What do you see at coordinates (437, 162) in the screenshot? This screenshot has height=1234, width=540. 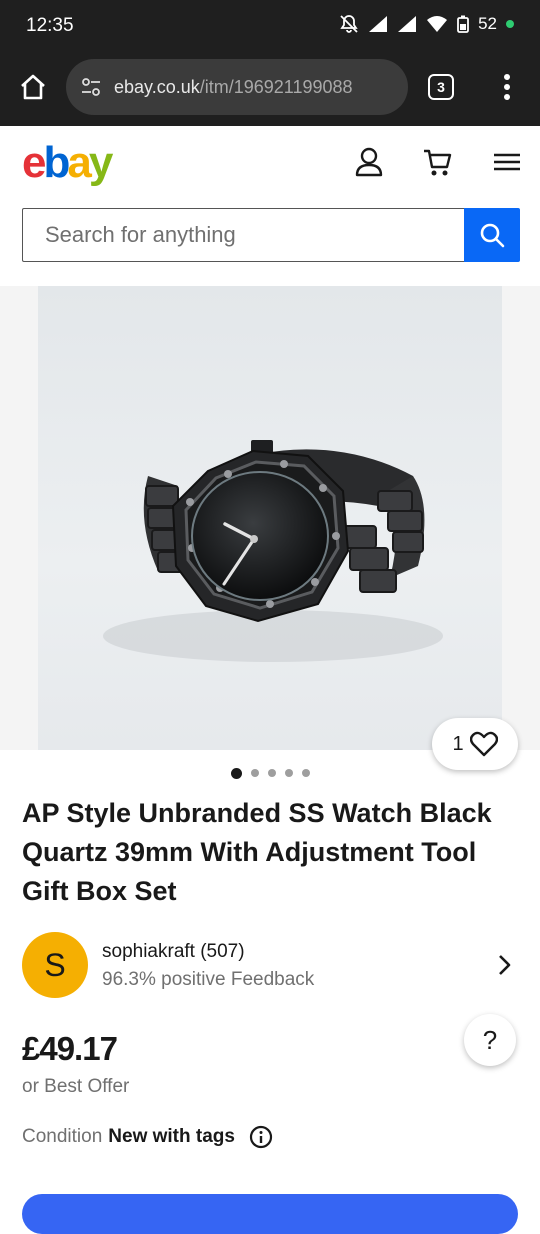 I see `cart-icon` at bounding box center [437, 162].